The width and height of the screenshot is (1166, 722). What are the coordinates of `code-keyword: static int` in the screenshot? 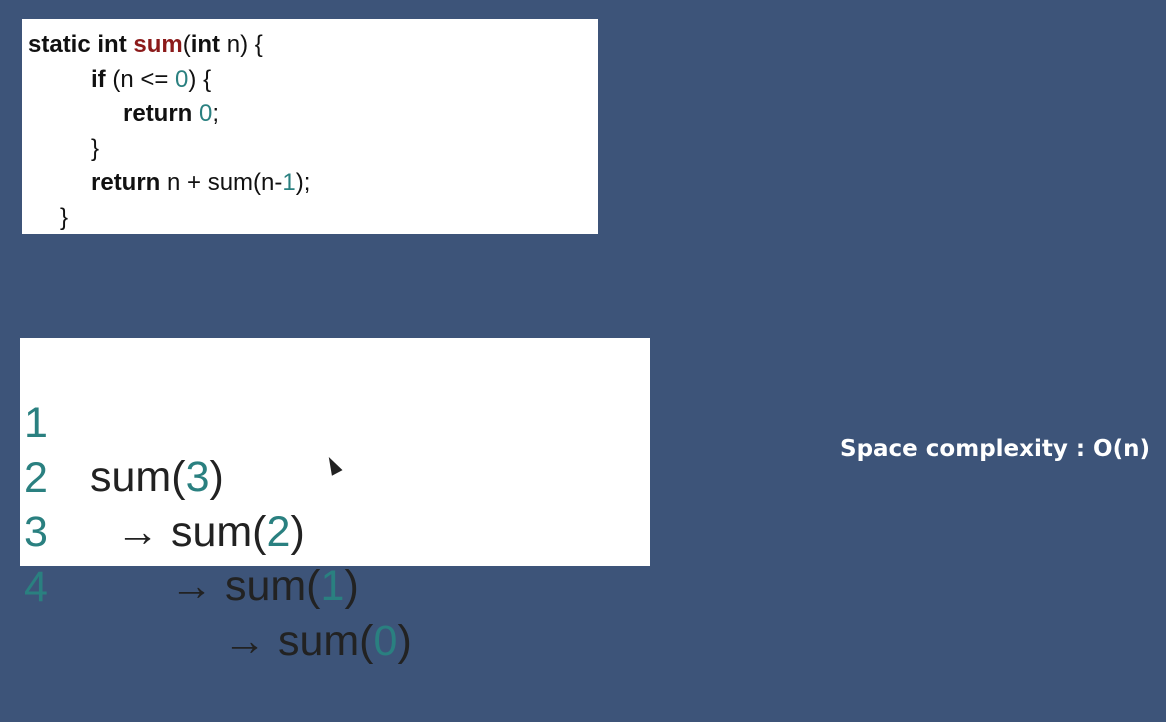 It's located at (81, 44).